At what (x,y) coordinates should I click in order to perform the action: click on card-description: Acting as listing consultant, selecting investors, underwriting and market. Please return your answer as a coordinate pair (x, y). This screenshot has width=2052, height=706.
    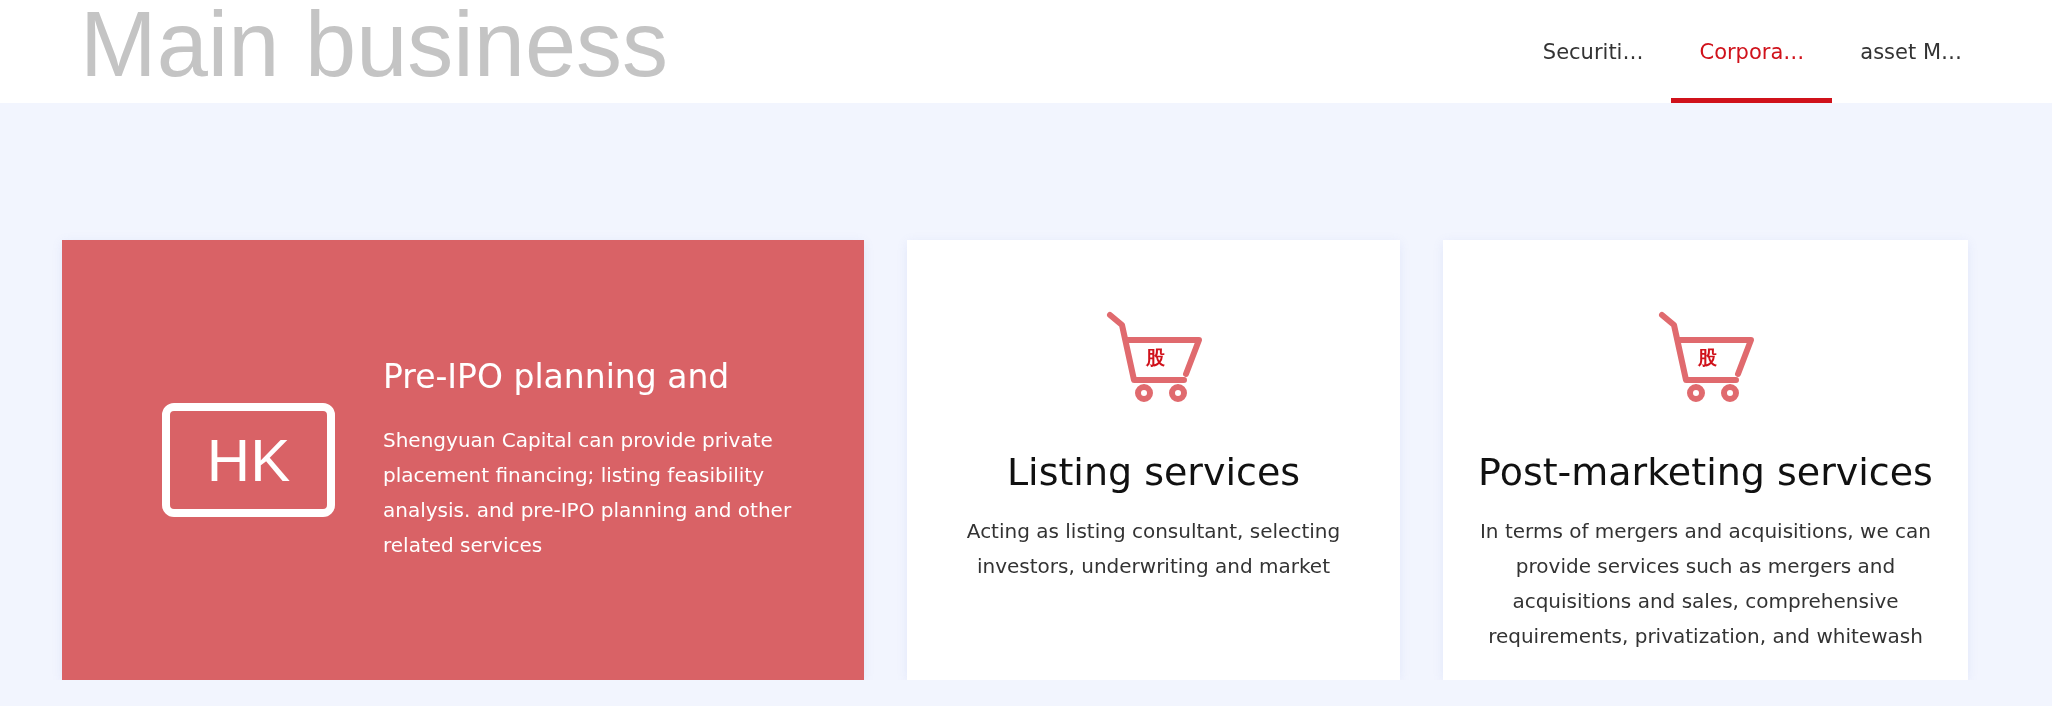
    Looking at the image, I should click on (1153, 548).